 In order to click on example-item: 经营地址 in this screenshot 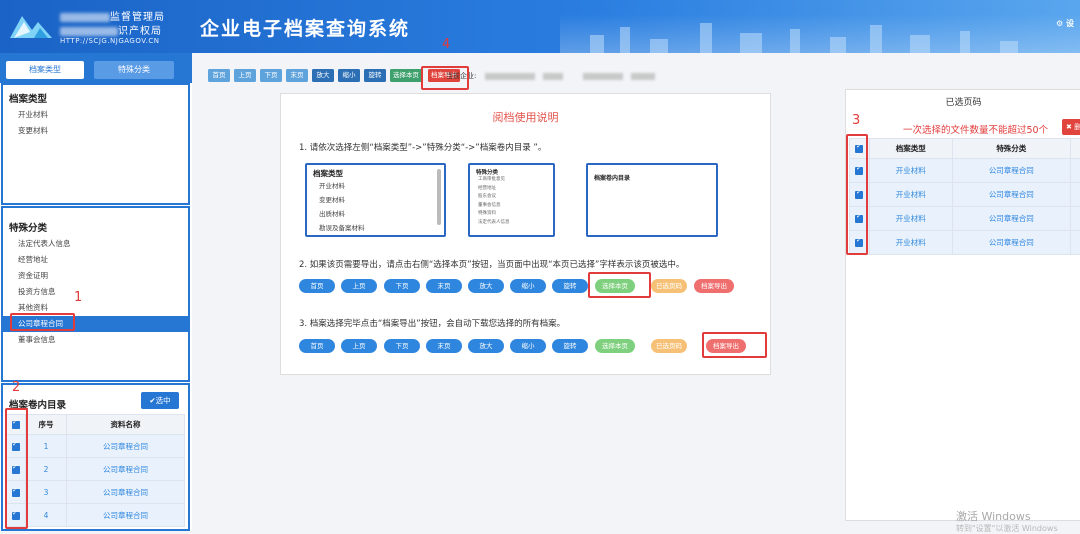, I will do `click(511, 189)`.